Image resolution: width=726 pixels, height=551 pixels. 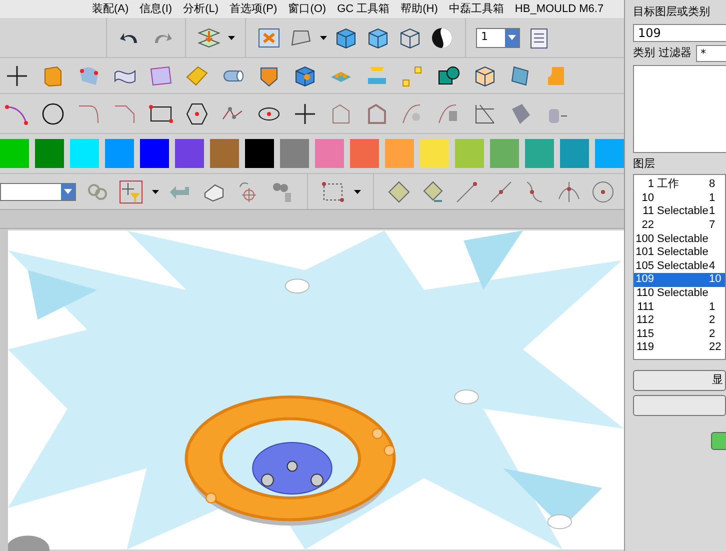 I want to click on layers-label: 图层, so click(x=644, y=164).